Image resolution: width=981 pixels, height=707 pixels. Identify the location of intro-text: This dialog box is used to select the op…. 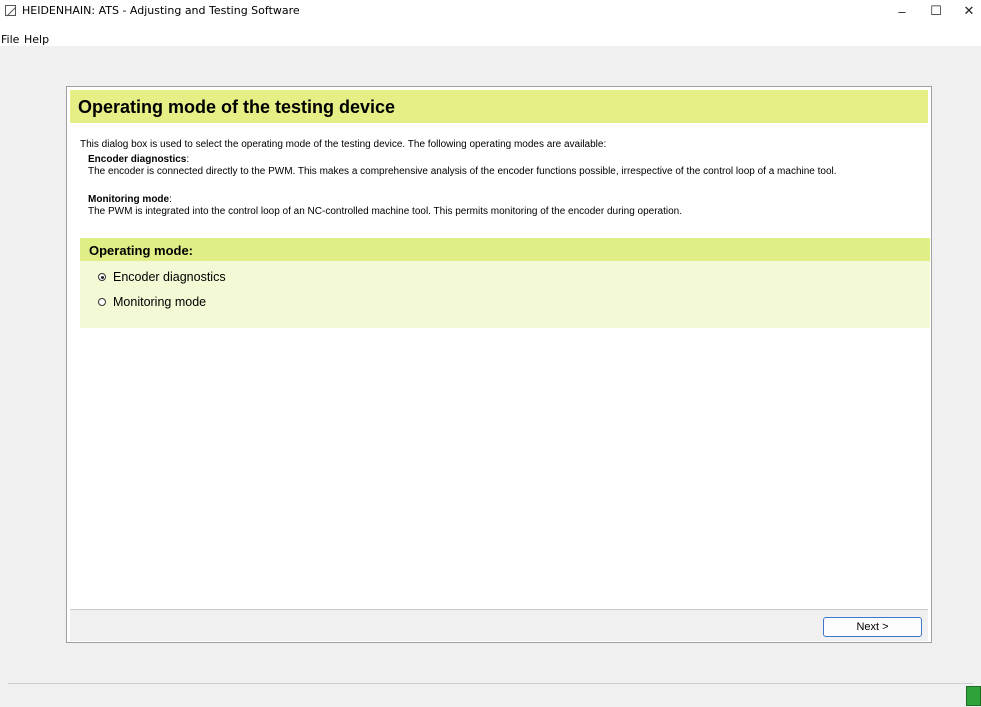
(343, 144).